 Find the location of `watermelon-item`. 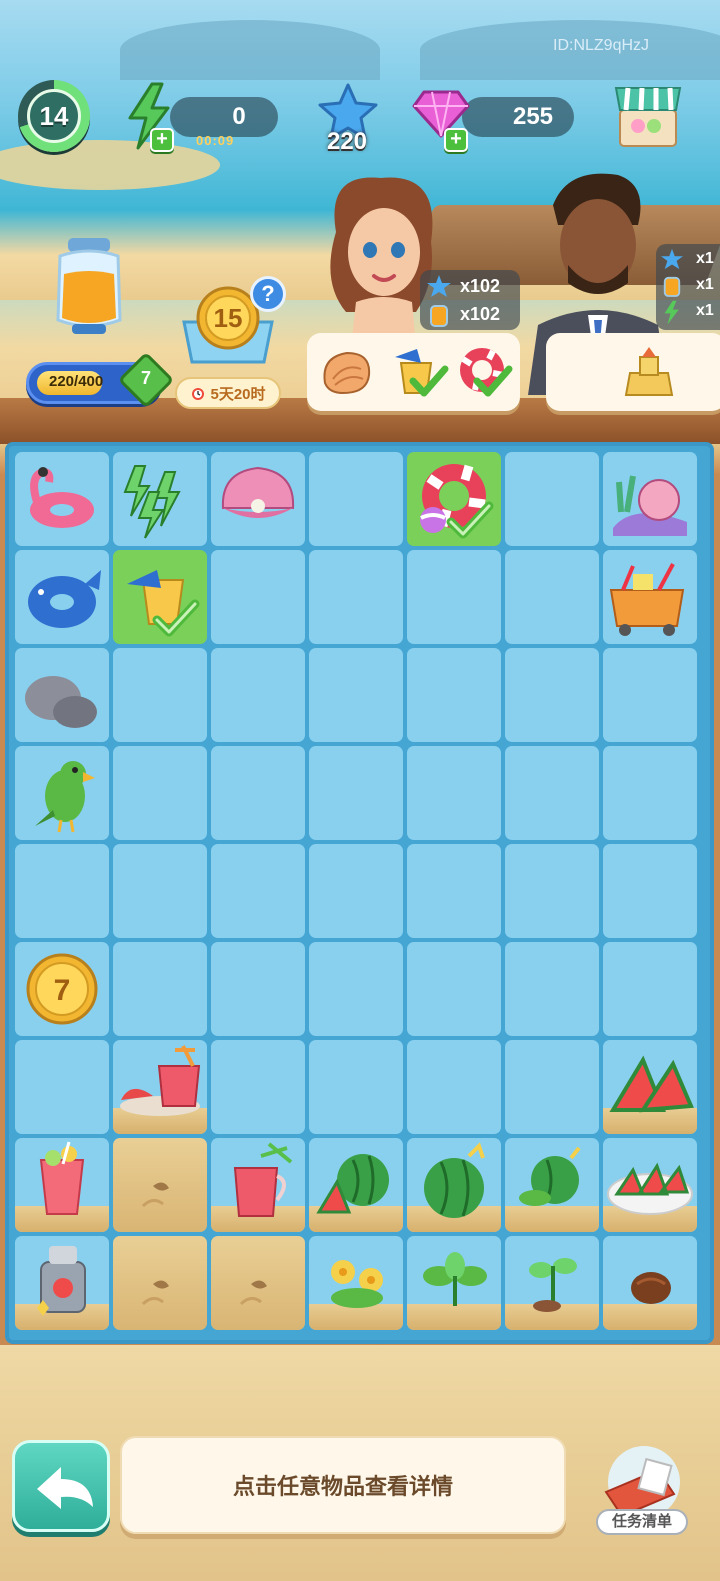

watermelon-item is located at coordinates (454, 1180).